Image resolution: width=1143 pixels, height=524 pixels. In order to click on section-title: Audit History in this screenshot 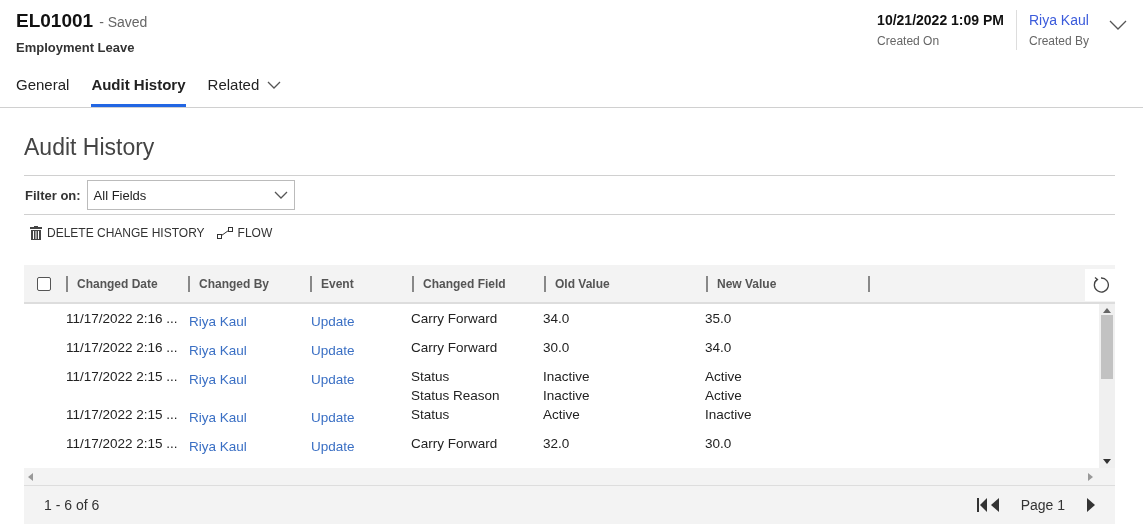, I will do `click(569, 142)`.